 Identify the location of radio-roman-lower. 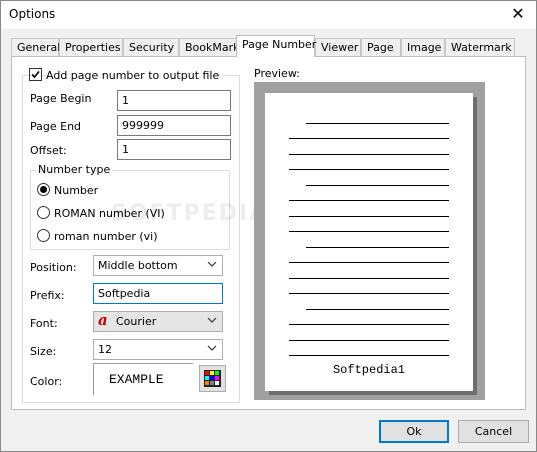
(43, 235).